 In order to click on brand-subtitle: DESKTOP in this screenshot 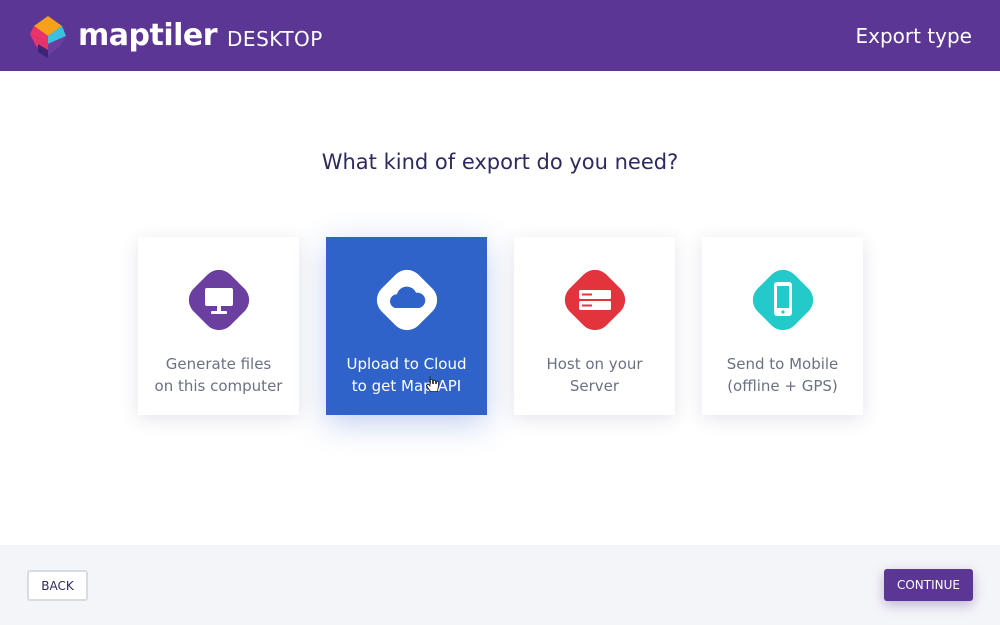, I will do `click(275, 38)`.